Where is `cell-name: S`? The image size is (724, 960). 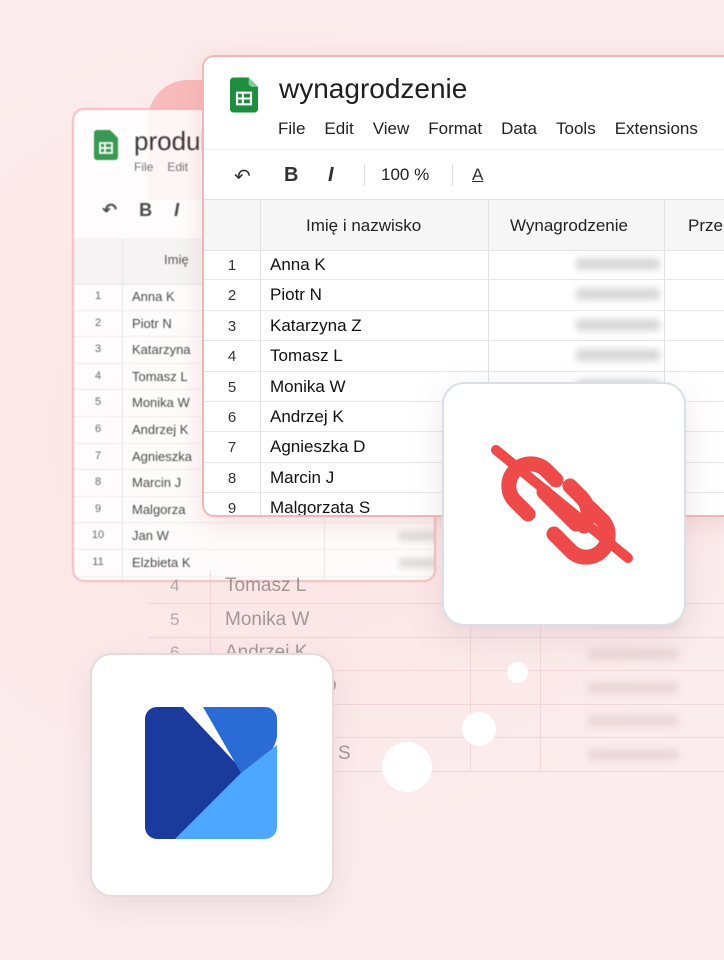
cell-name: S is located at coordinates (344, 753).